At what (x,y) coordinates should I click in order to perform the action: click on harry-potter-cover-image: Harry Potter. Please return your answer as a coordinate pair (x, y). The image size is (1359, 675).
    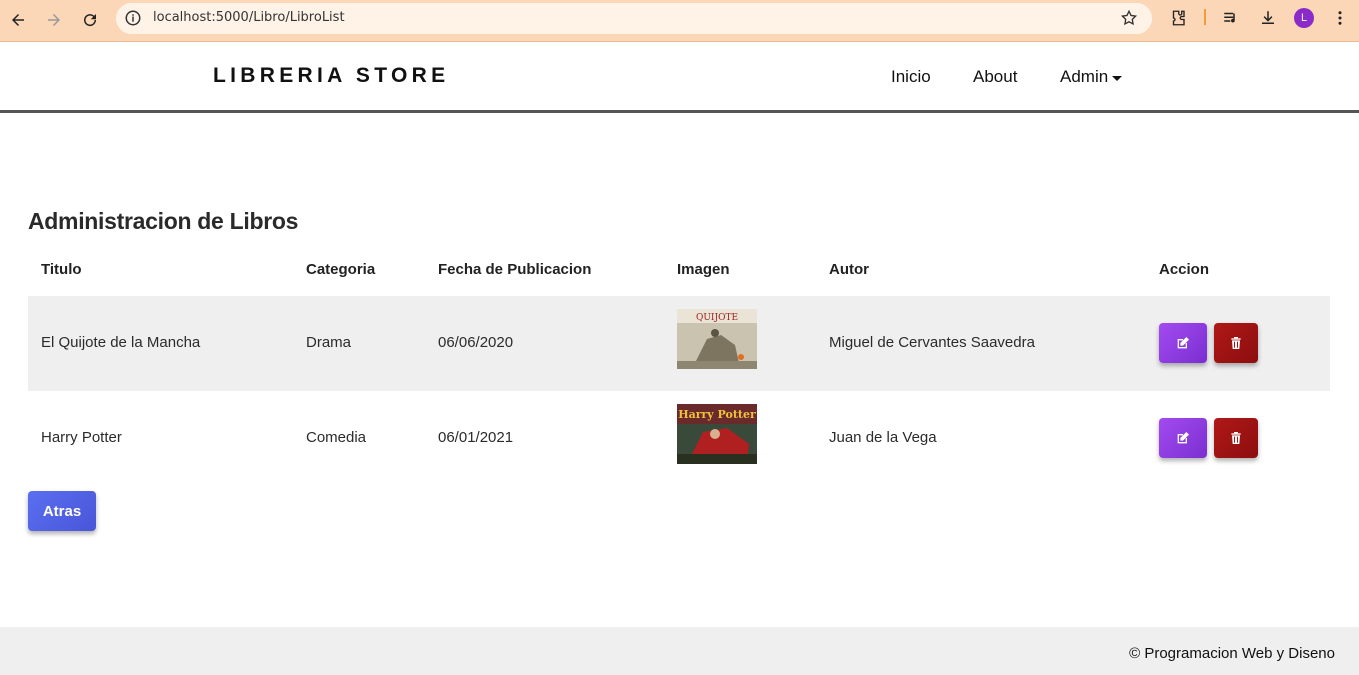
    Looking at the image, I should click on (717, 434).